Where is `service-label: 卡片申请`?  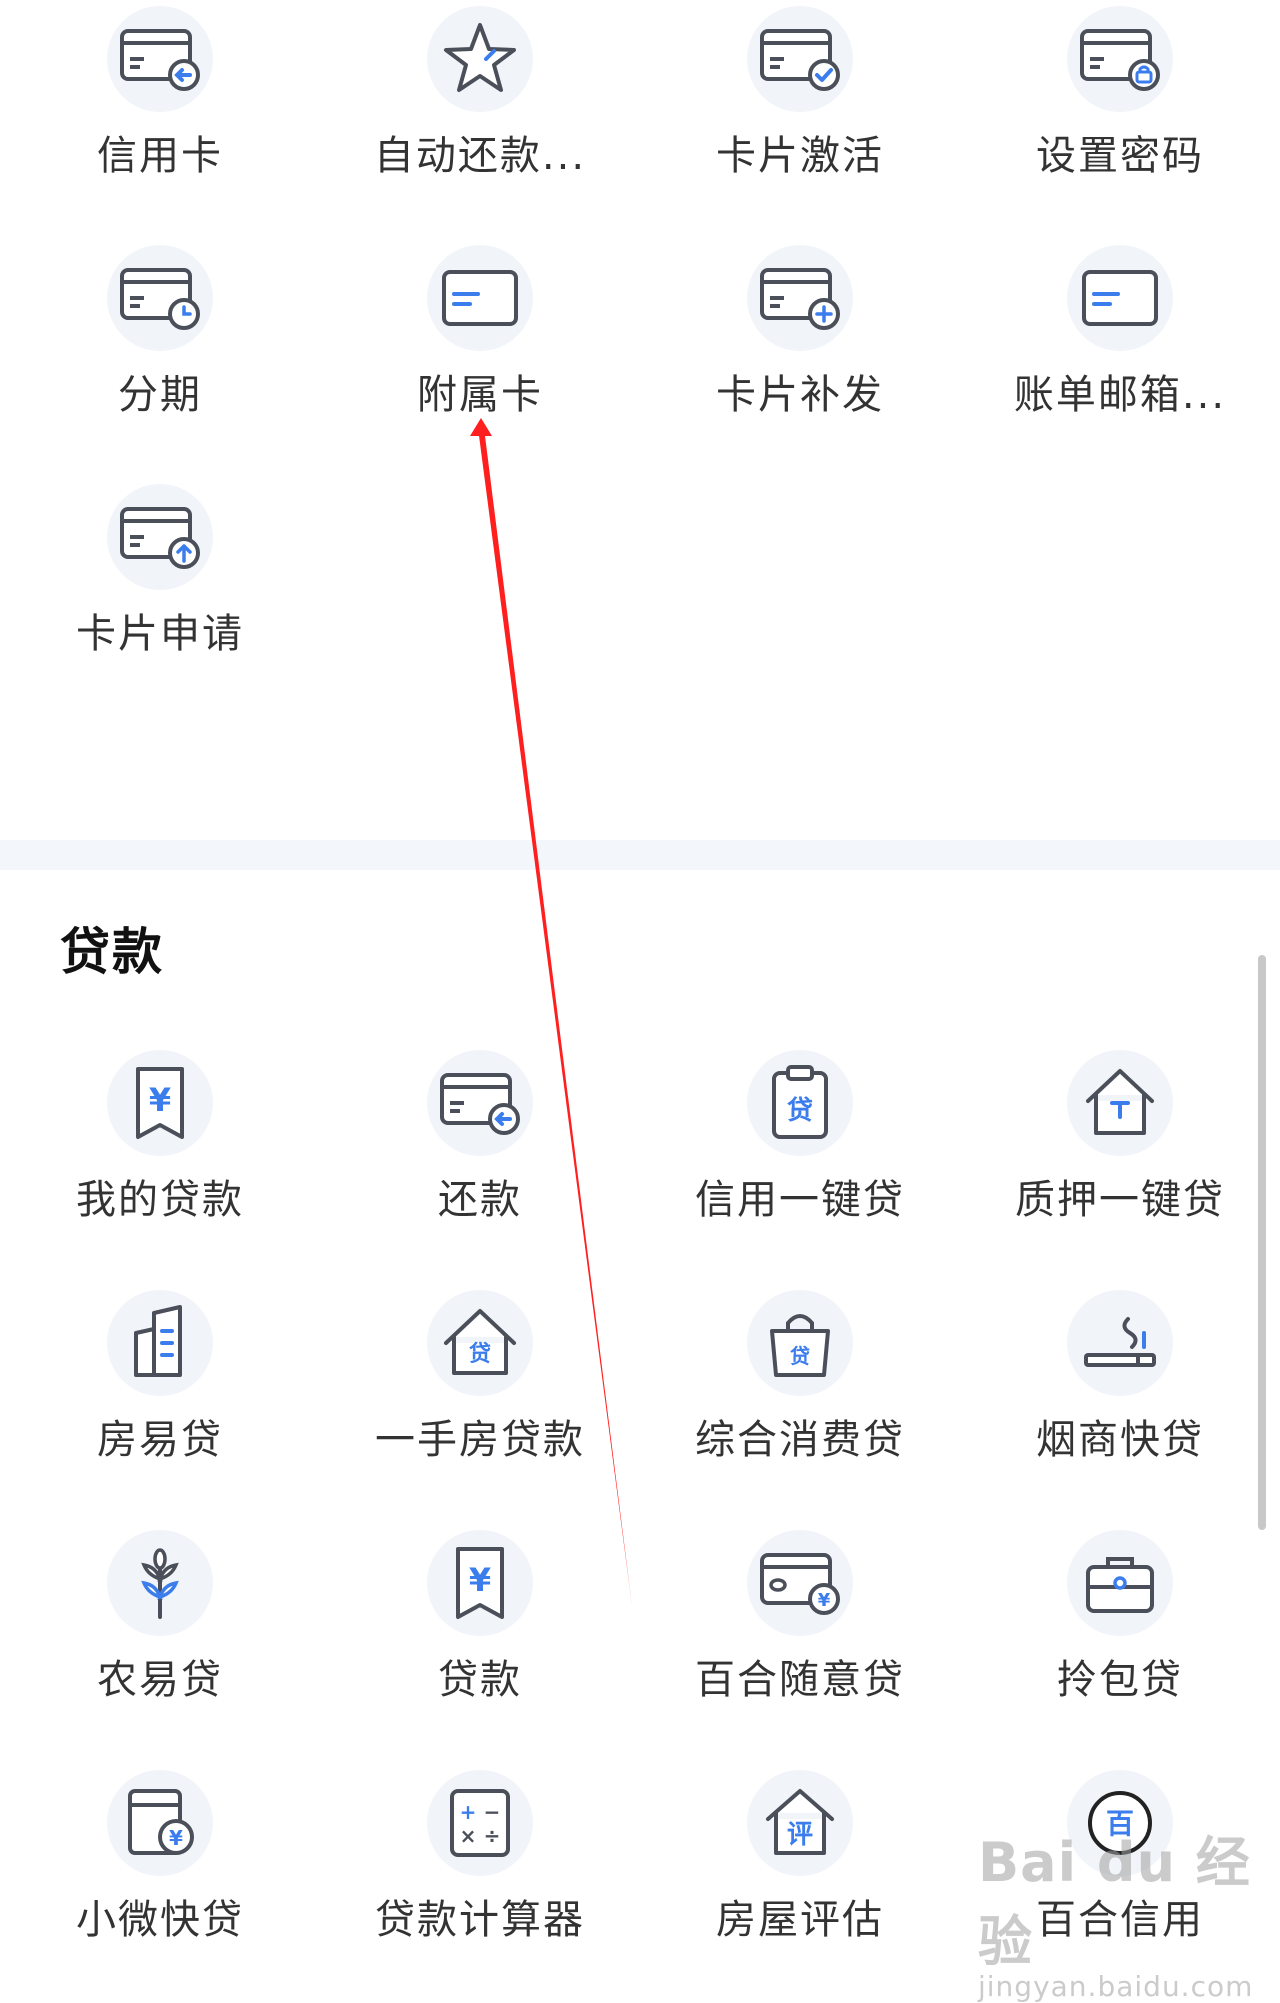
service-label: 卡片申请 is located at coordinates (160, 634).